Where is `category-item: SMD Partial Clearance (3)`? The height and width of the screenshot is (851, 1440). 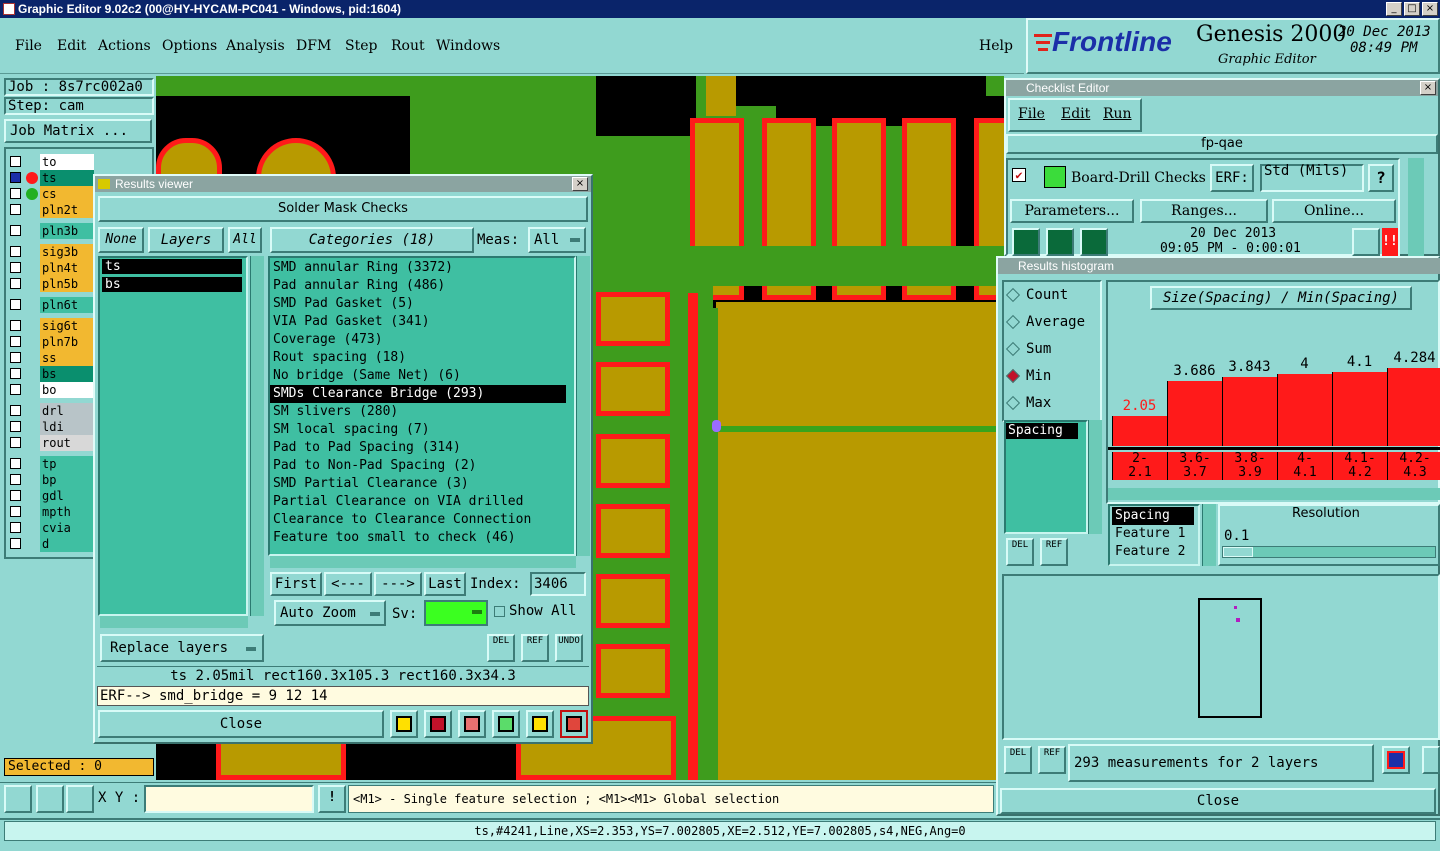
category-item: SMD Partial Clearance (3) is located at coordinates (418, 484).